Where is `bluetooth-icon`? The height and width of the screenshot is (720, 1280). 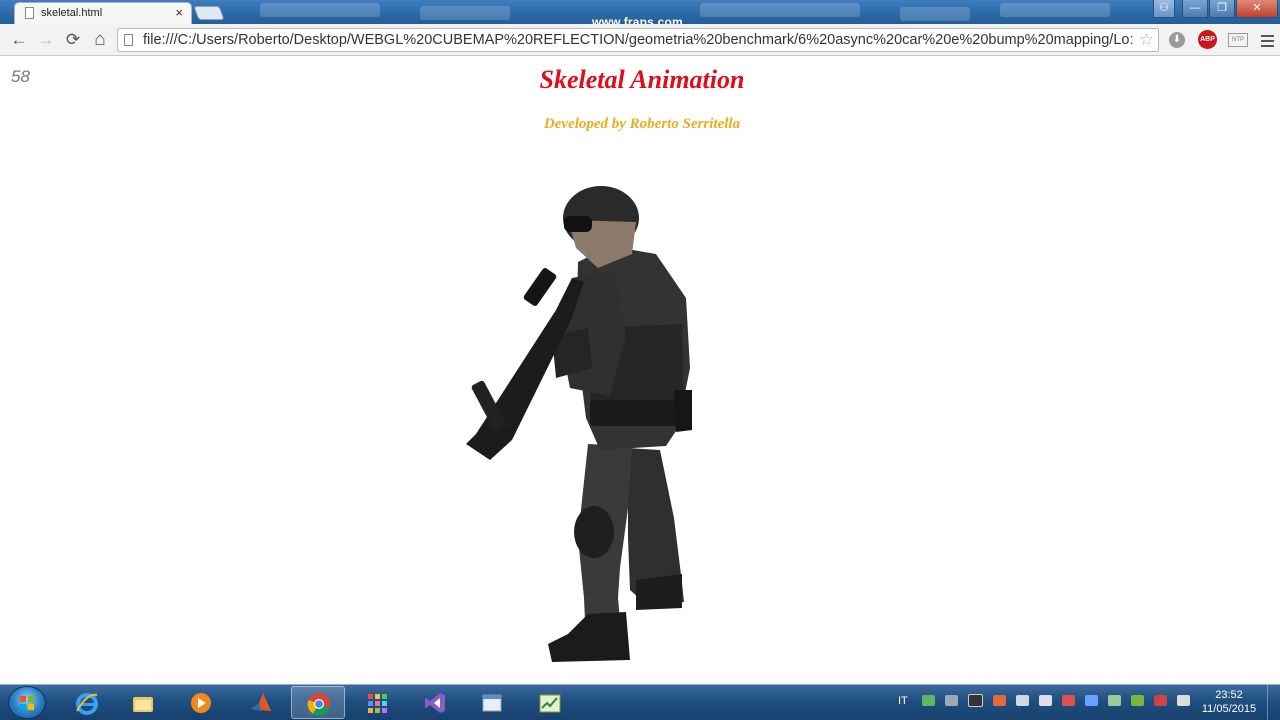 bluetooth-icon is located at coordinates (1091, 700).